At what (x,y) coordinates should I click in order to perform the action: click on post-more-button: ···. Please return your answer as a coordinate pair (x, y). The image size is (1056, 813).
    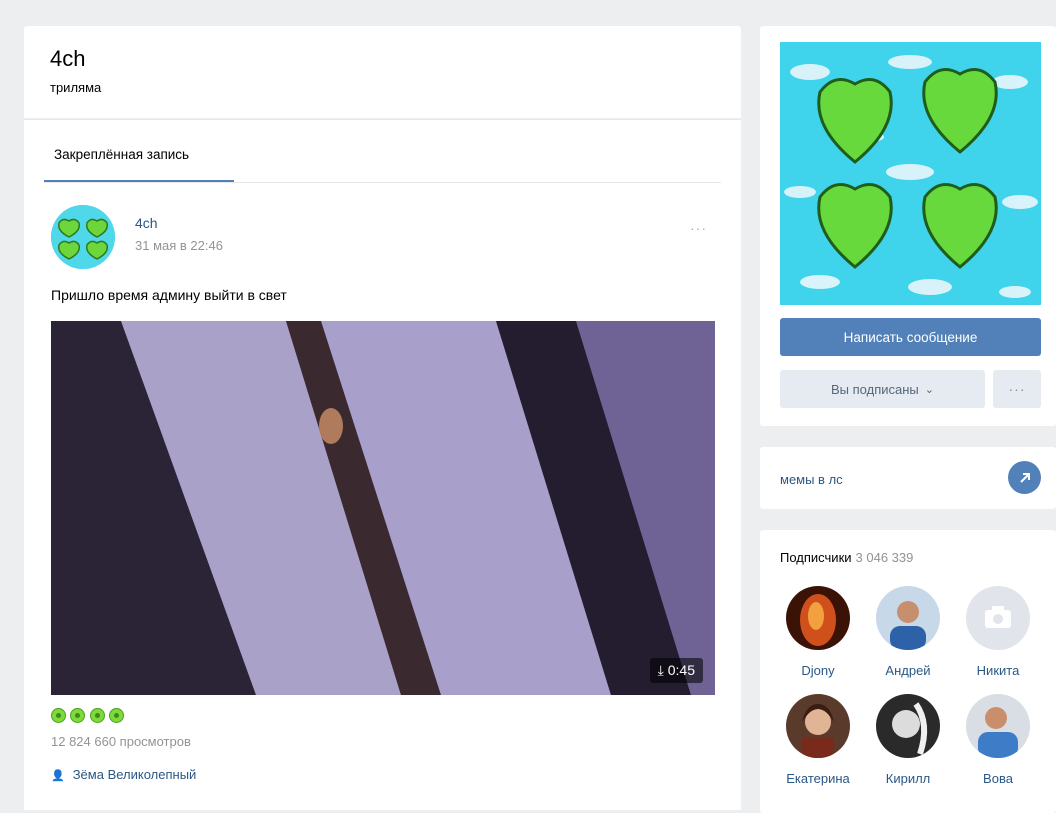
    Looking at the image, I should click on (698, 228).